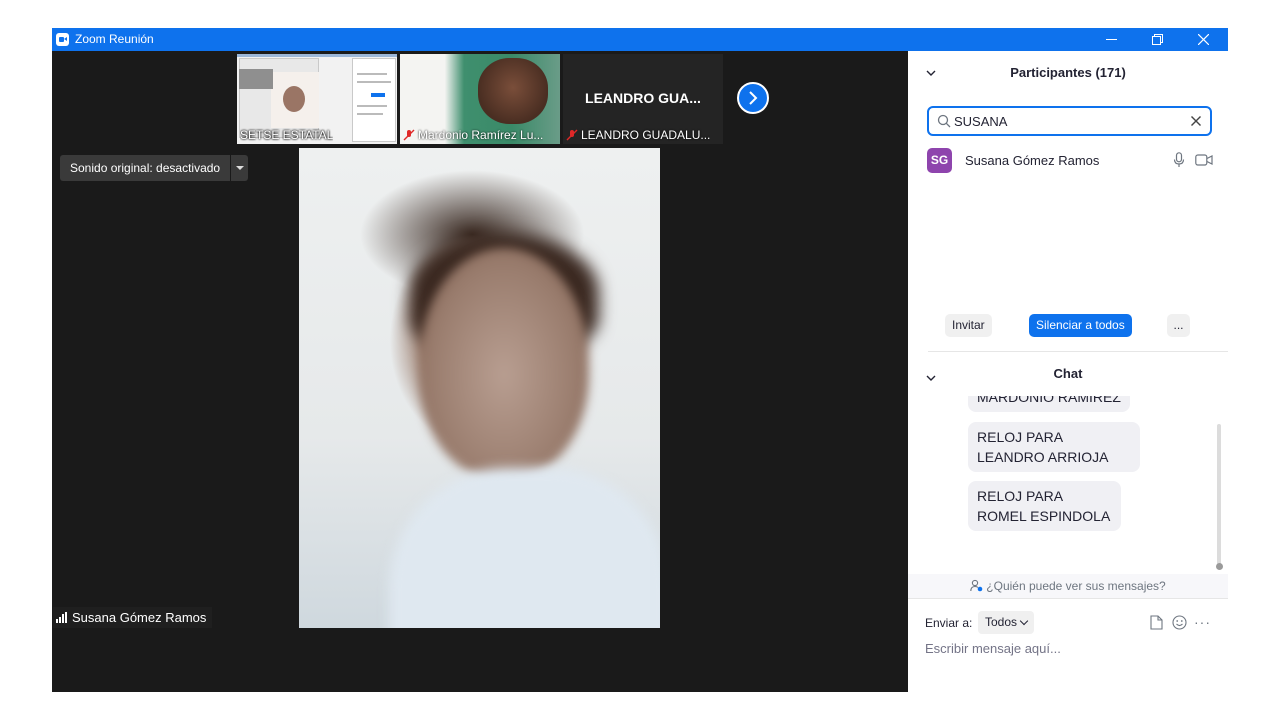  I want to click on who-can-see-text: ¿Quién puede ver sus mensajes?, so click(1076, 586).